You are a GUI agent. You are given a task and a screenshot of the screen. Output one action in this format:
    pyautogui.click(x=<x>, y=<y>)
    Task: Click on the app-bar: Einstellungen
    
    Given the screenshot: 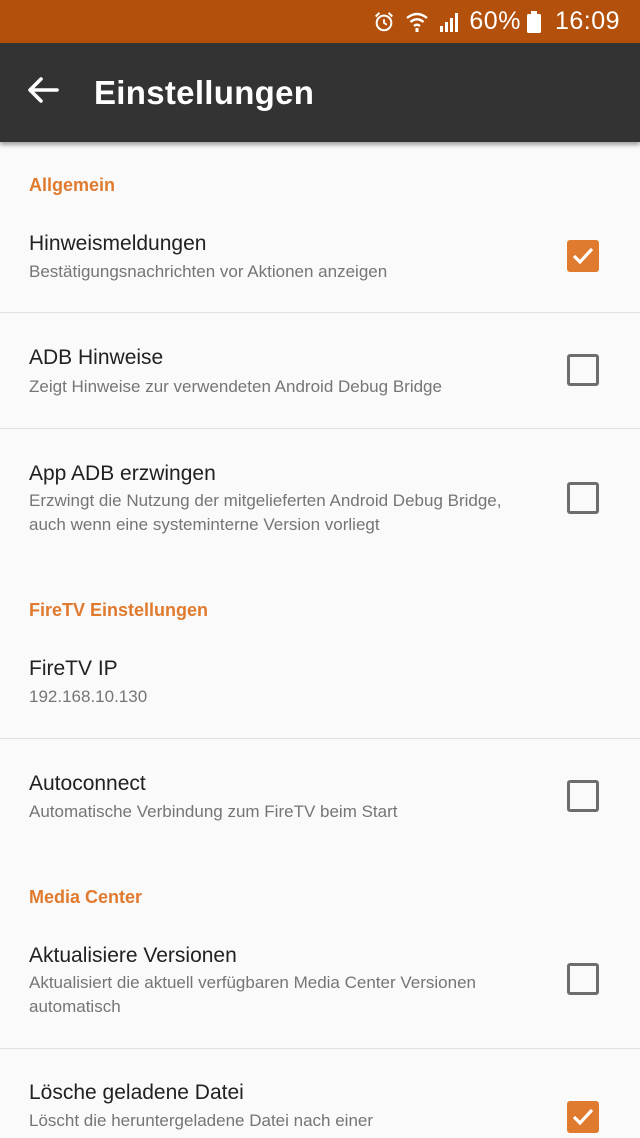 What is the action you would take?
    pyautogui.click(x=320, y=92)
    